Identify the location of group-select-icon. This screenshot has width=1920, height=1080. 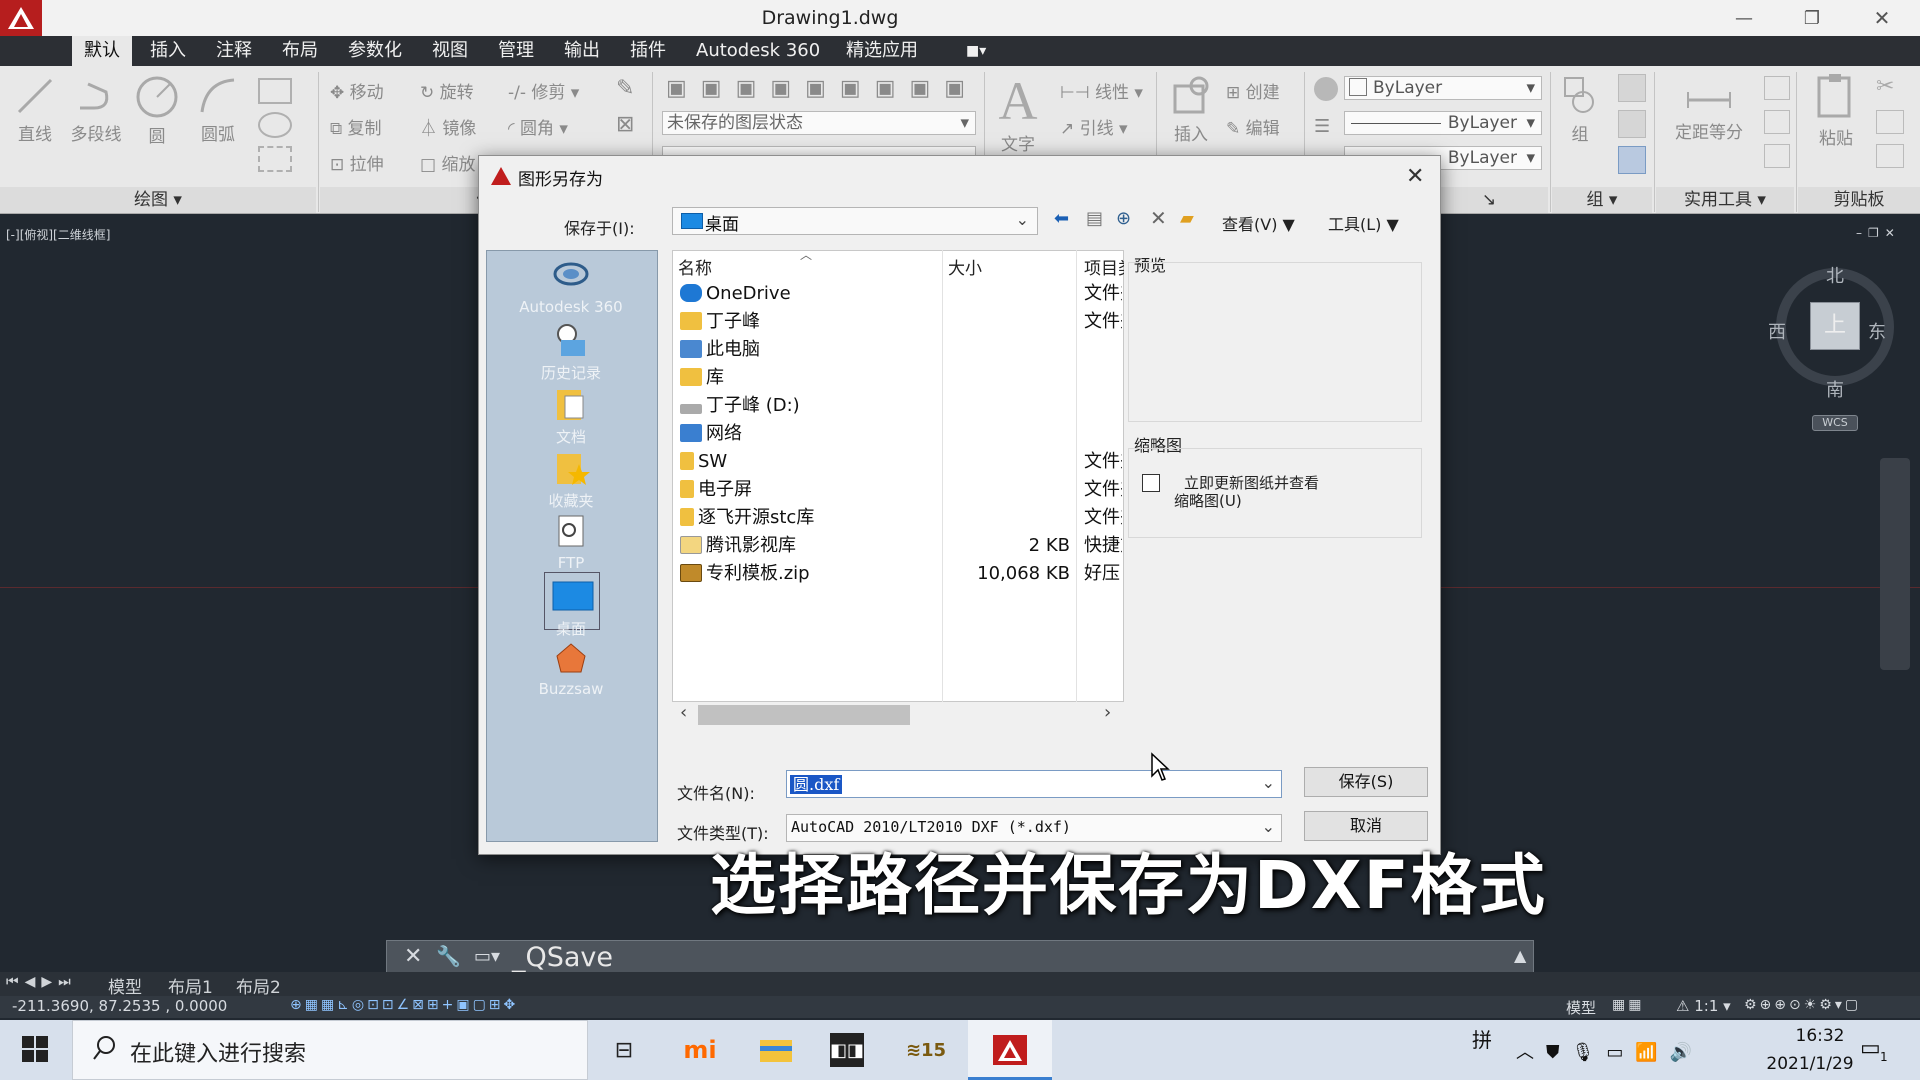
(1632, 160).